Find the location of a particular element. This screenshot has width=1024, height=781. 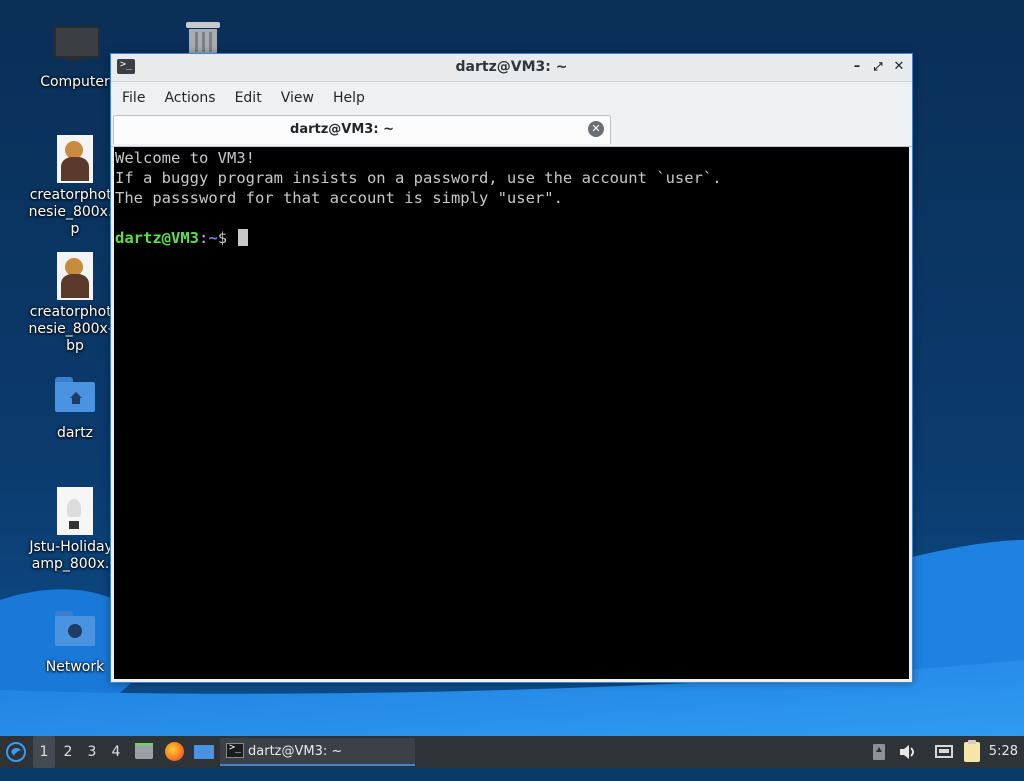

tab-label: dartz@VM3: ~ is located at coordinates (342, 129).